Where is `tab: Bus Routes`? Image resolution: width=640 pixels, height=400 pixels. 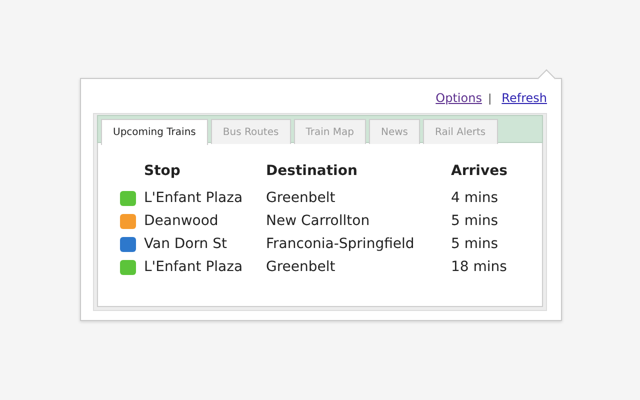
tab: Bus Routes is located at coordinates (250, 131).